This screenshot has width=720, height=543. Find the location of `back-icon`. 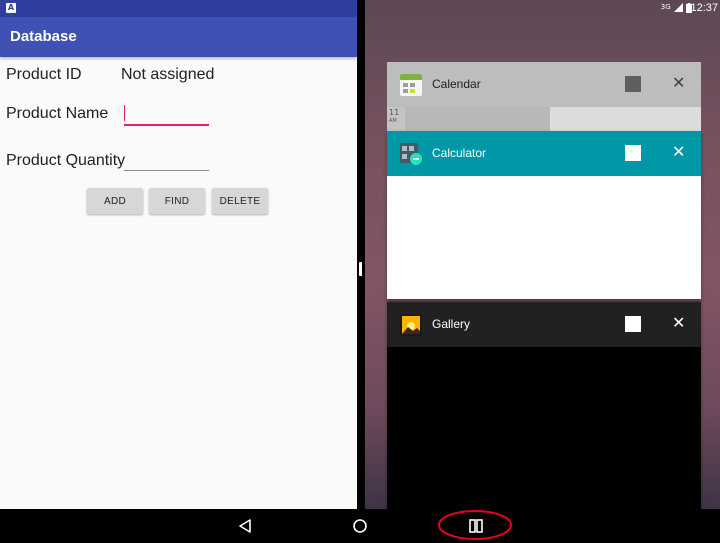

back-icon is located at coordinates (245, 526).